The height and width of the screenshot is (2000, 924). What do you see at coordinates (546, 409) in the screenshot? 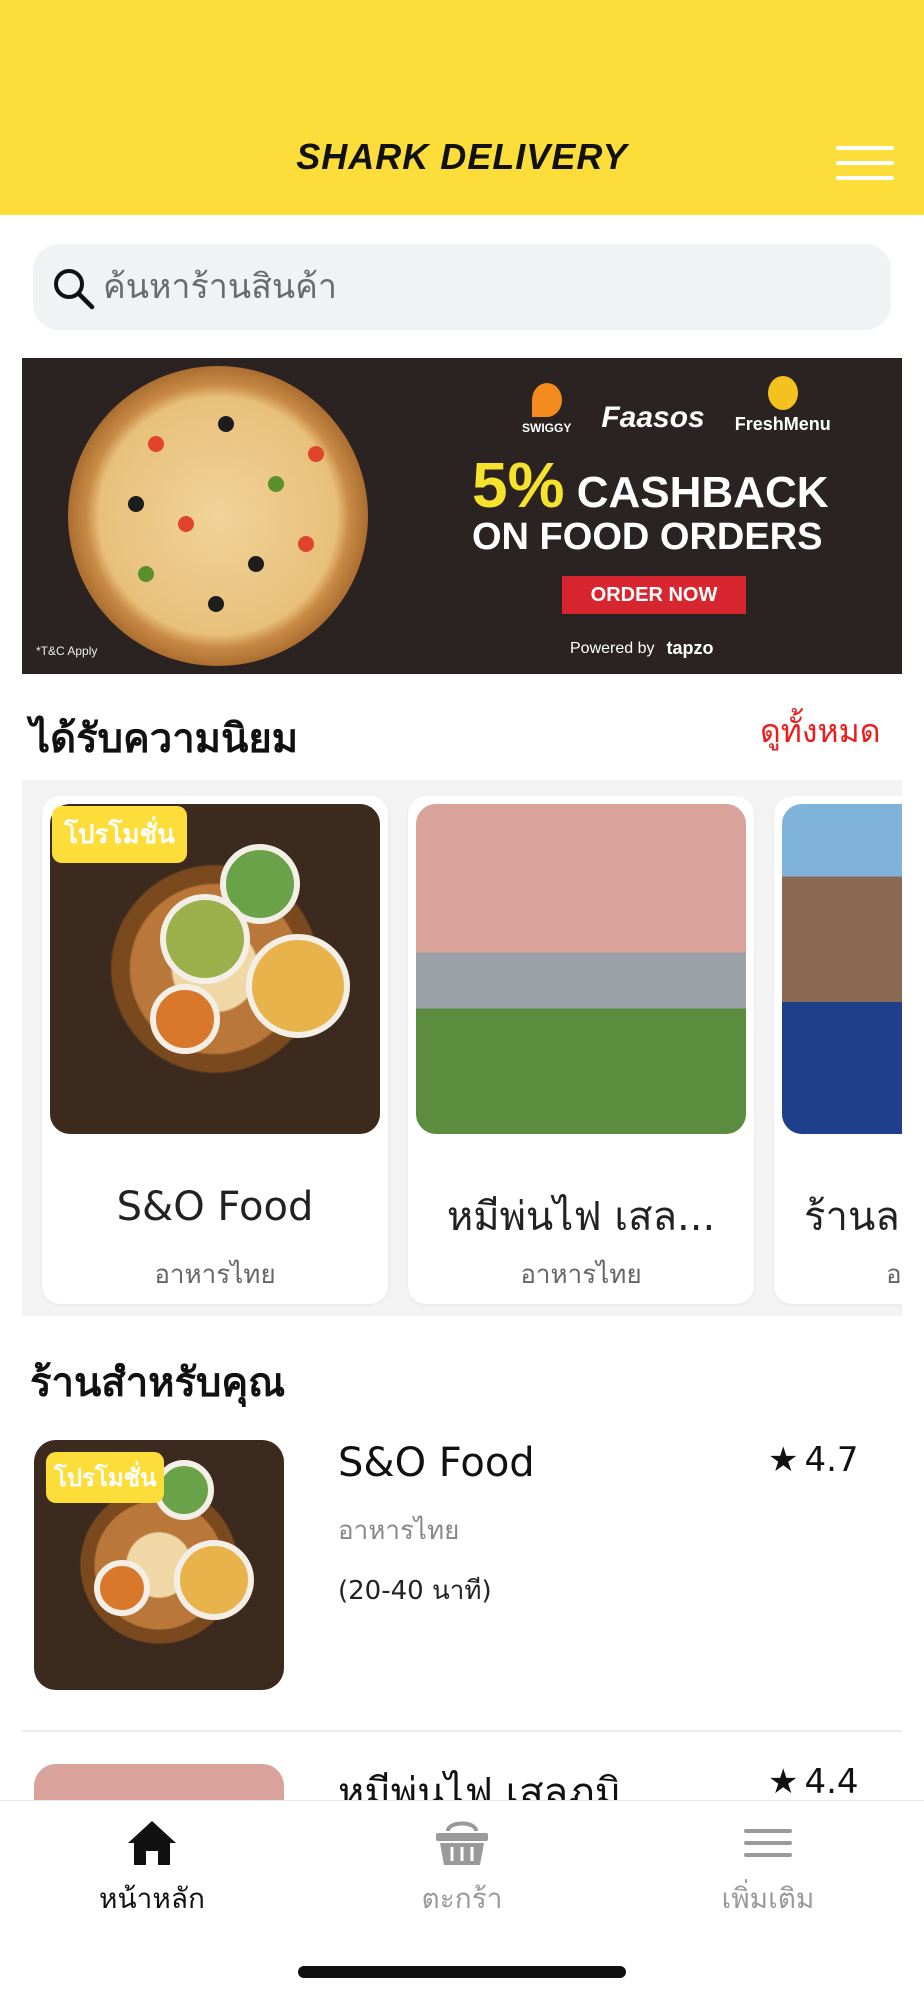
I see `swiggy-logo: SWIGGY` at bounding box center [546, 409].